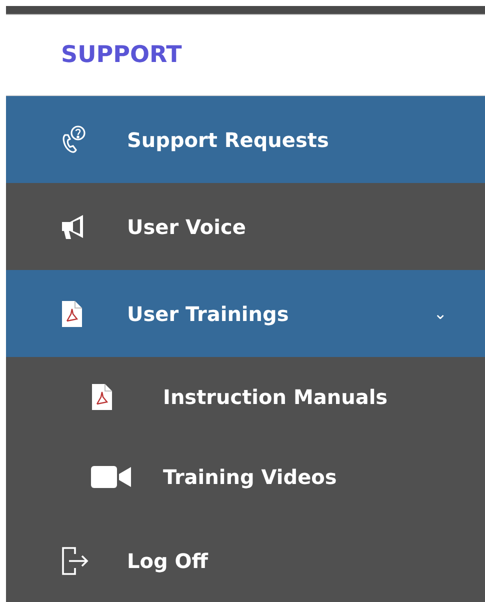  Describe the element at coordinates (245, 226) in the screenshot. I see `menu-item: User Voice` at that location.